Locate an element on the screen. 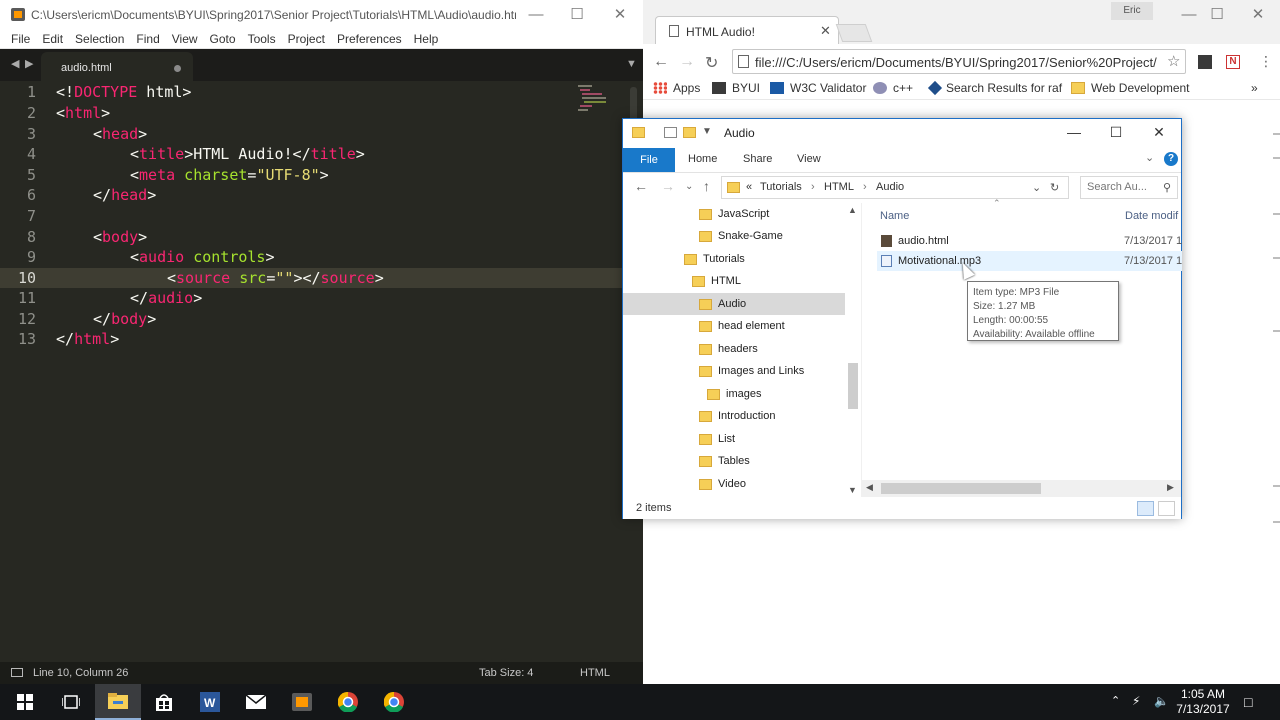  minimize-button: — is located at coordinates (536, 14).